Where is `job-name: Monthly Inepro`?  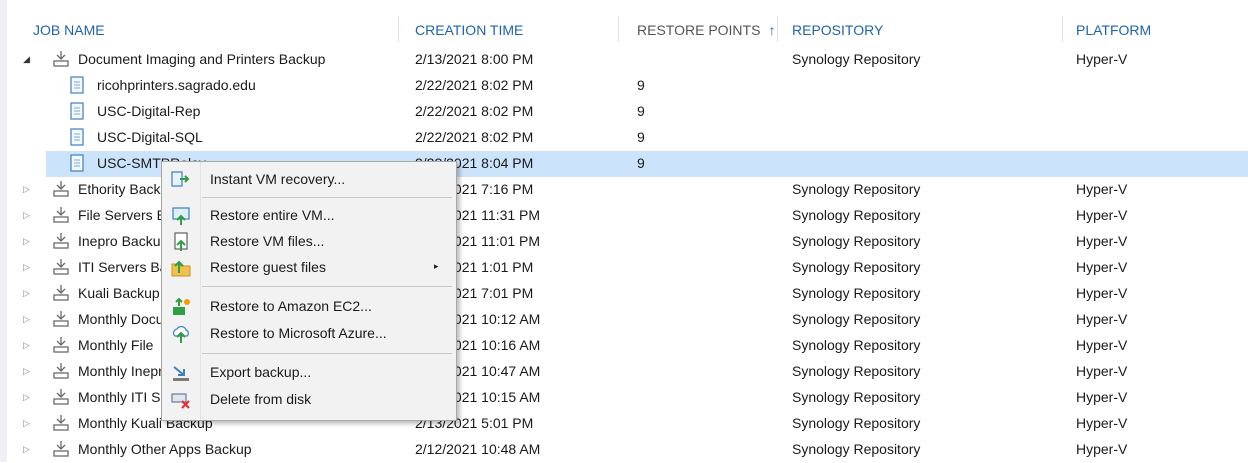 job-name: Monthly Inepro is located at coordinates (124, 371).